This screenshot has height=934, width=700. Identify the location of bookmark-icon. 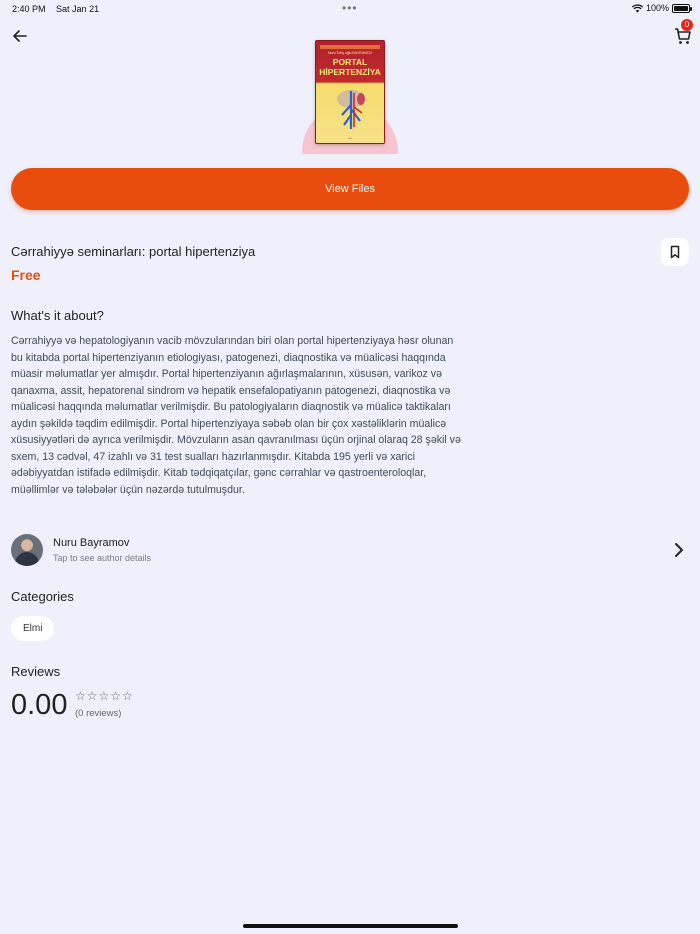
(675, 252).